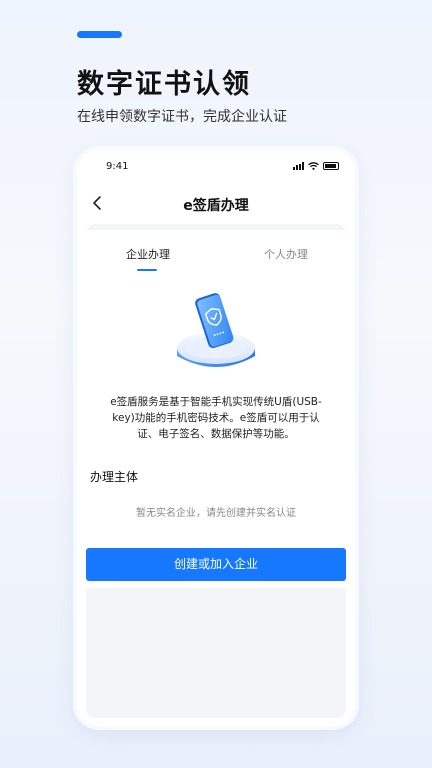  What do you see at coordinates (147, 270) in the screenshot?
I see `tab-indicator` at bounding box center [147, 270].